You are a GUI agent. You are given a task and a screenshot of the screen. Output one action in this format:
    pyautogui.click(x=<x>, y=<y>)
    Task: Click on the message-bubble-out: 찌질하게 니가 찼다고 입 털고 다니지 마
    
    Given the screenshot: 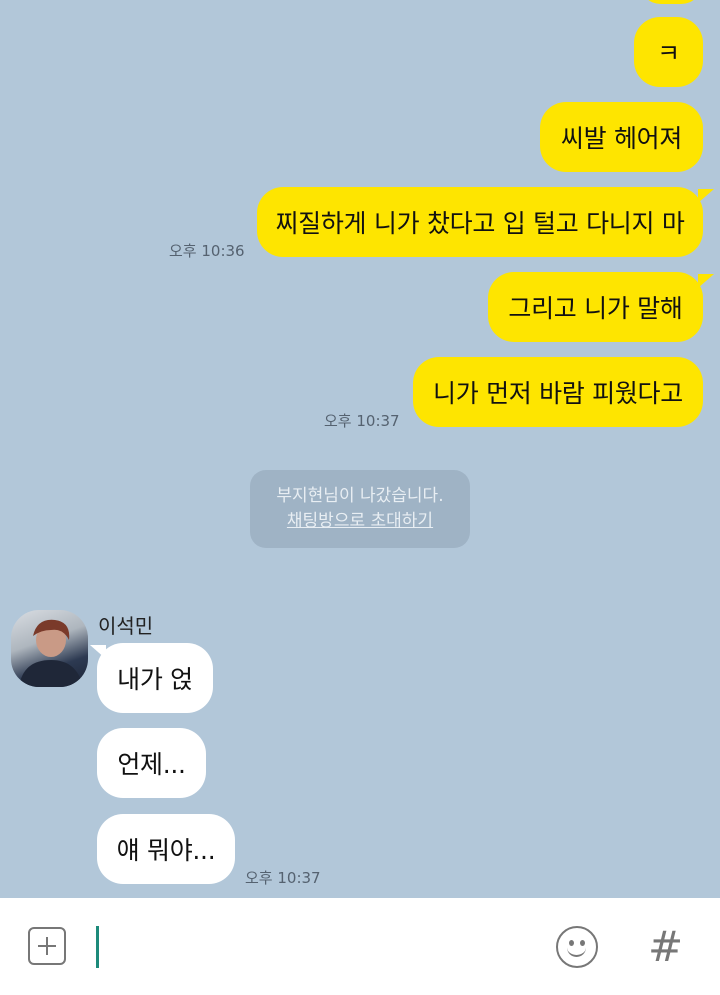 What is the action you would take?
    pyautogui.click(x=480, y=222)
    